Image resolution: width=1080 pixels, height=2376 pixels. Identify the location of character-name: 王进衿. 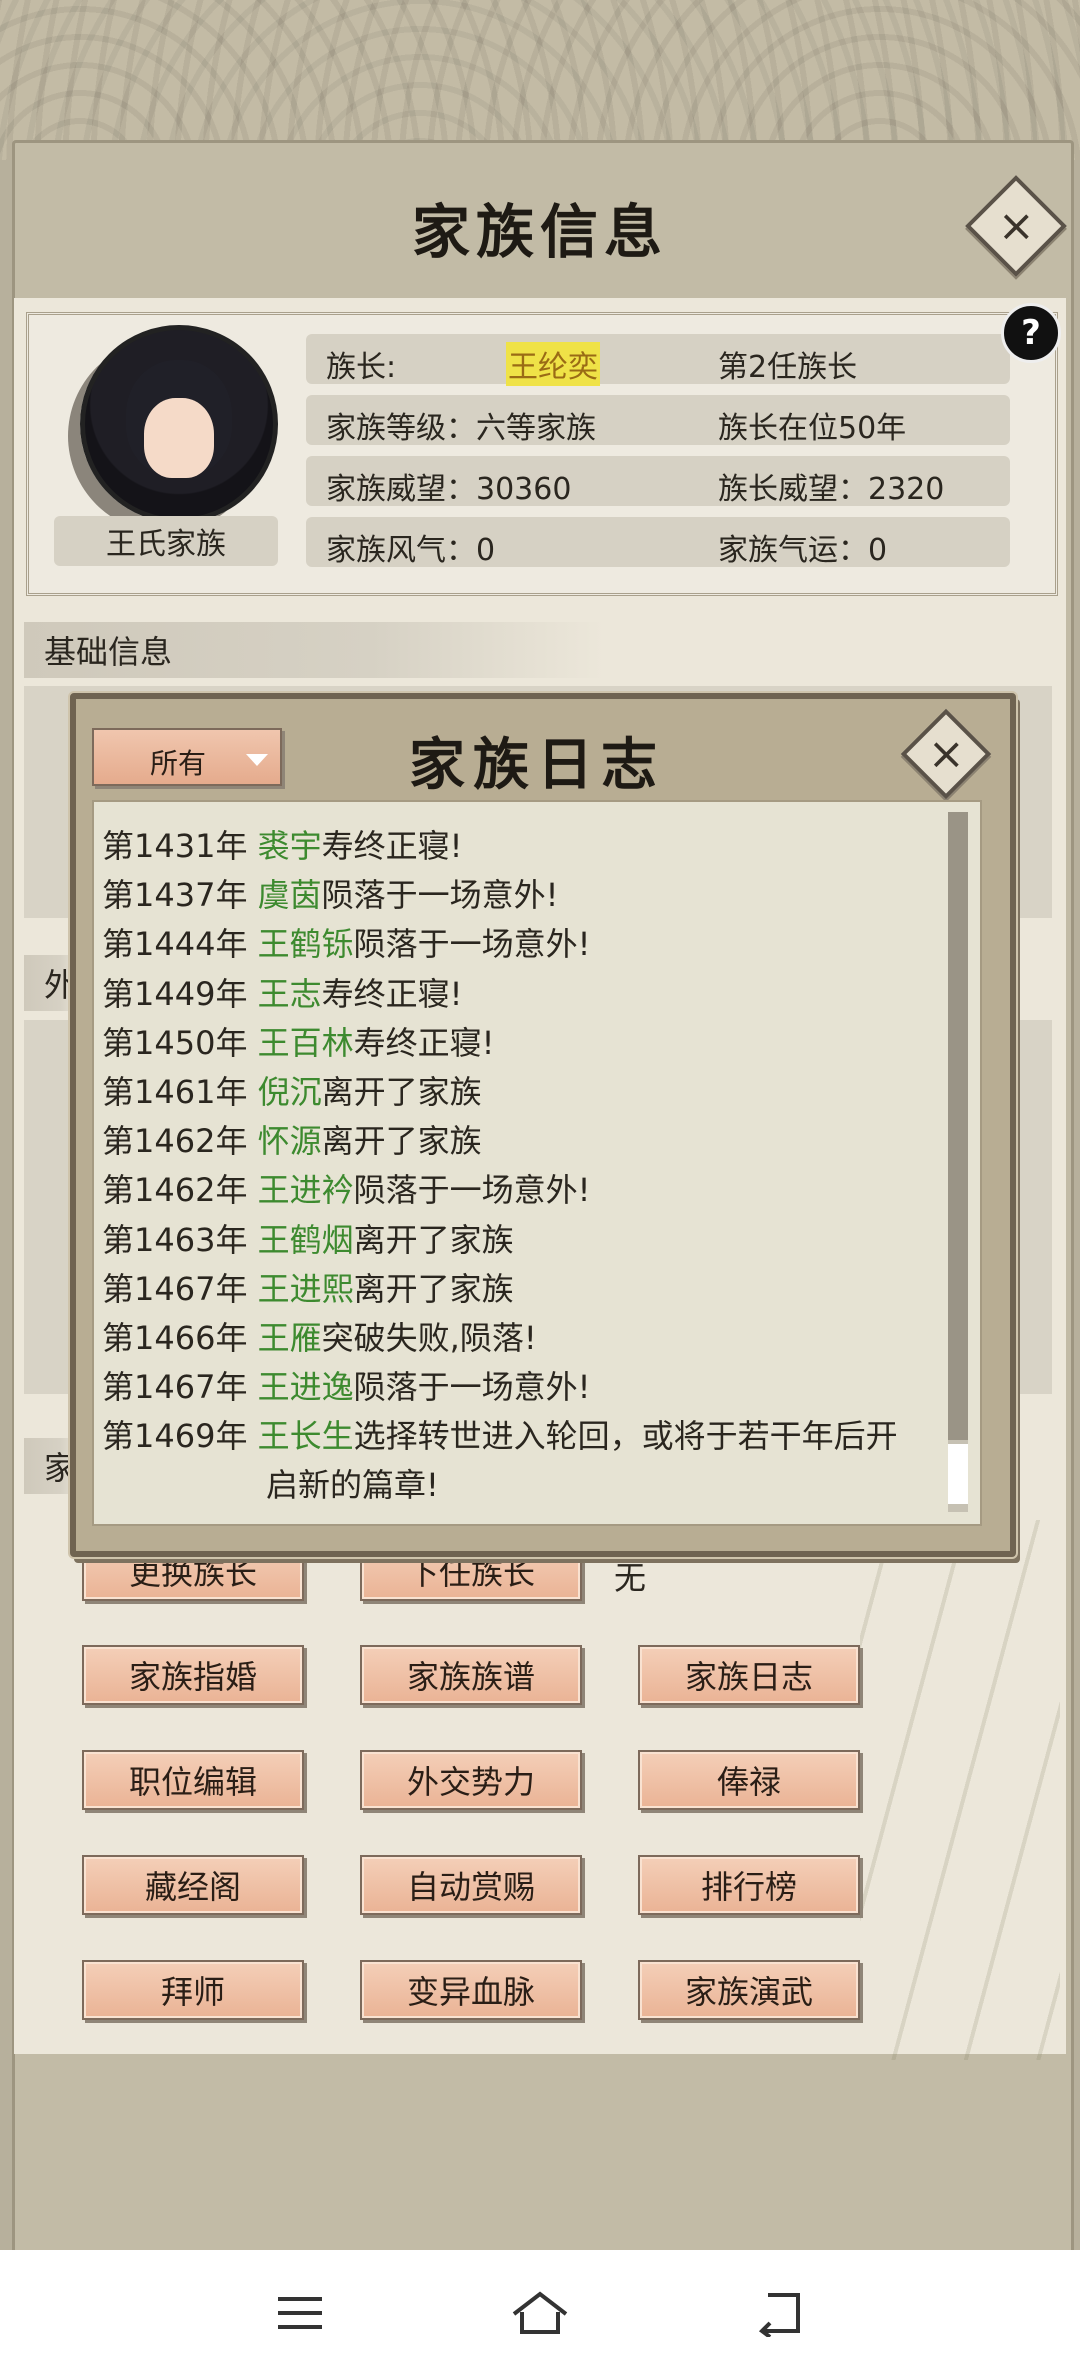
(306, 1190).